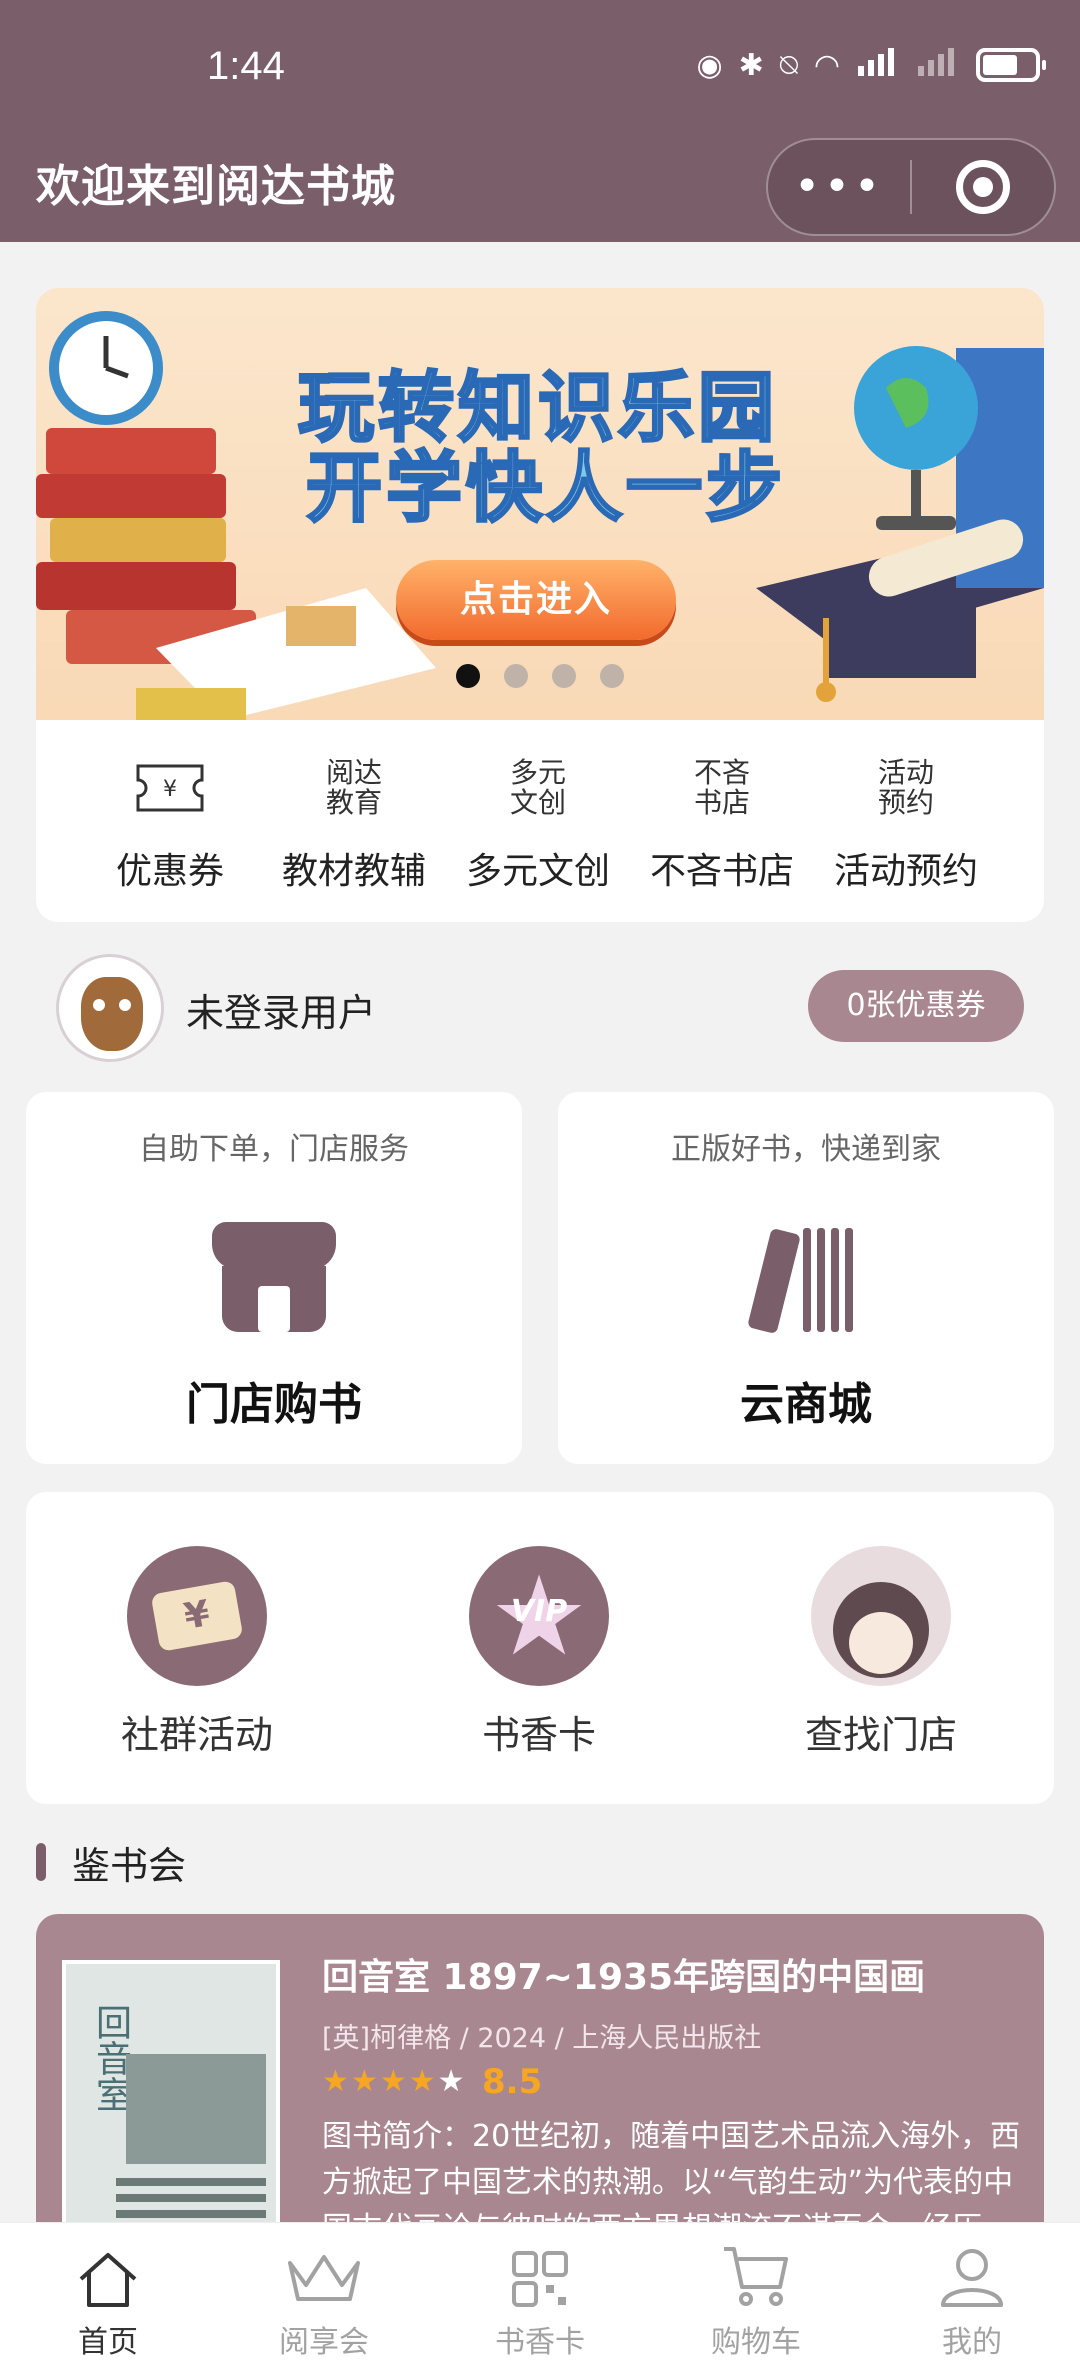  I want to click on tab-label: 首页, so click(108, 2342).